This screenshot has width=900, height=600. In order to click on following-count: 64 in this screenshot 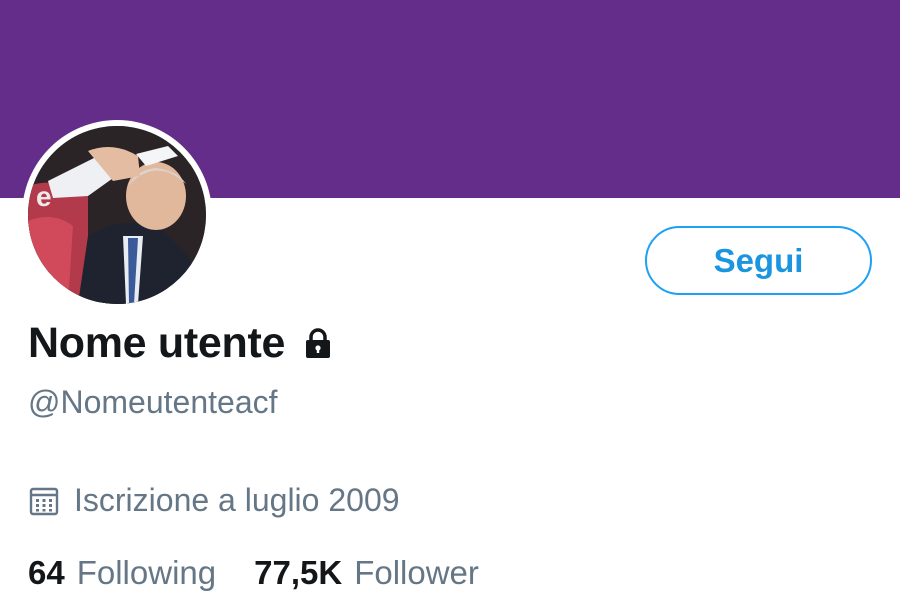, I will do `click(46, 572)`.